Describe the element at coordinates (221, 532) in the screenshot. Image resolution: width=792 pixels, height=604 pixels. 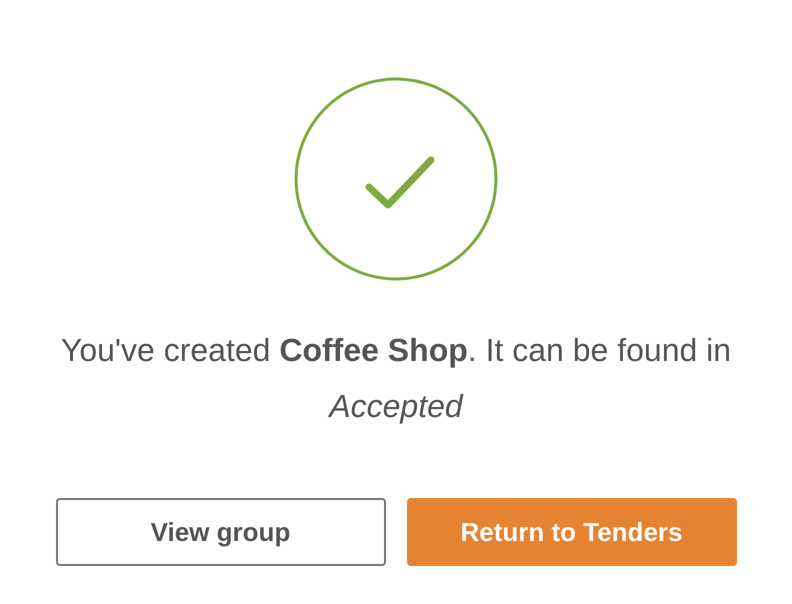
I see `view-group-button: View group` at that location.